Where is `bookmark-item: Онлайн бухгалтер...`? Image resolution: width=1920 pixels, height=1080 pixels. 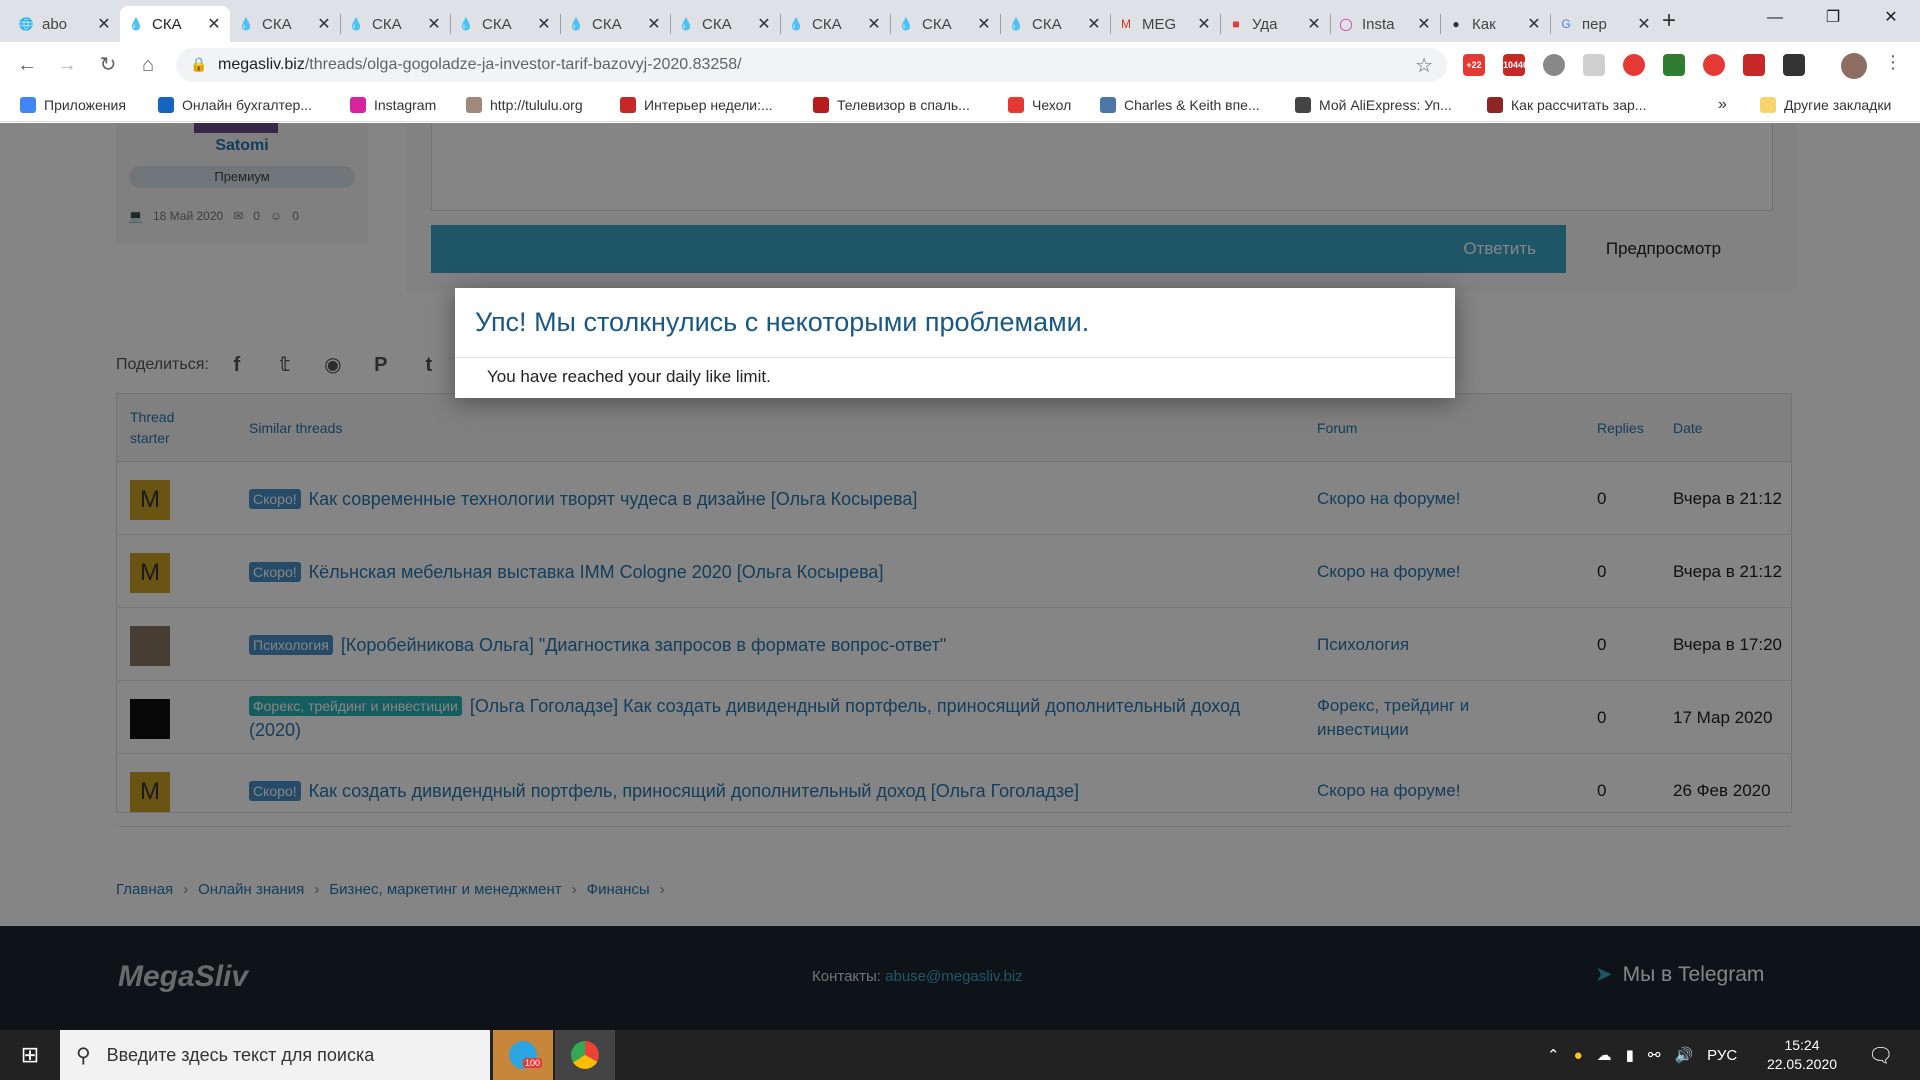
bookmark-item: Онлайн бухгалтер... is located at coordinates (235, 105).